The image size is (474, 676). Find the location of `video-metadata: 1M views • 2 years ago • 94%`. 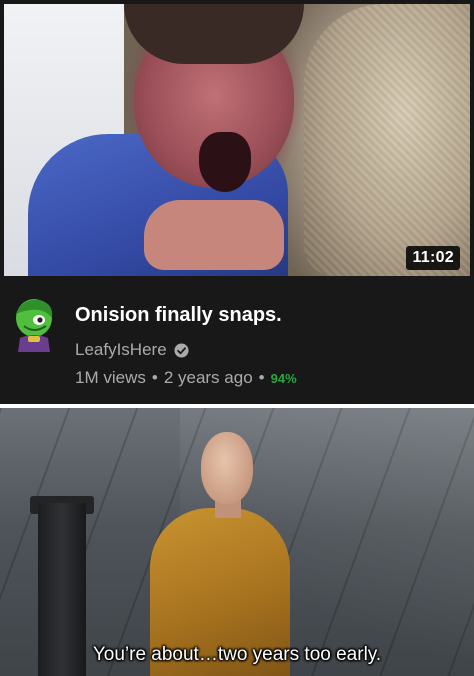

video-metadata: 1M views • 2 years ago • 94% is located at coordinates (186, 378).